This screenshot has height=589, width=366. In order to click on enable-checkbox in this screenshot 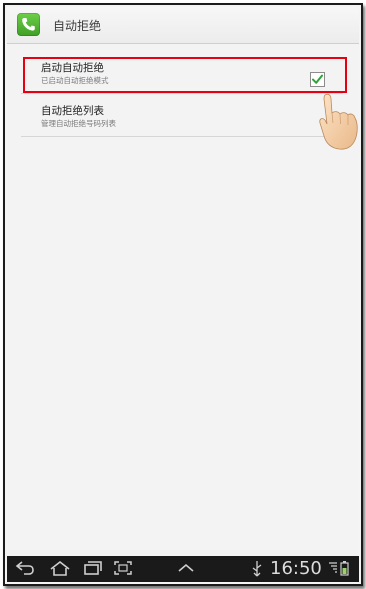, I will do `click(317, 79)`.